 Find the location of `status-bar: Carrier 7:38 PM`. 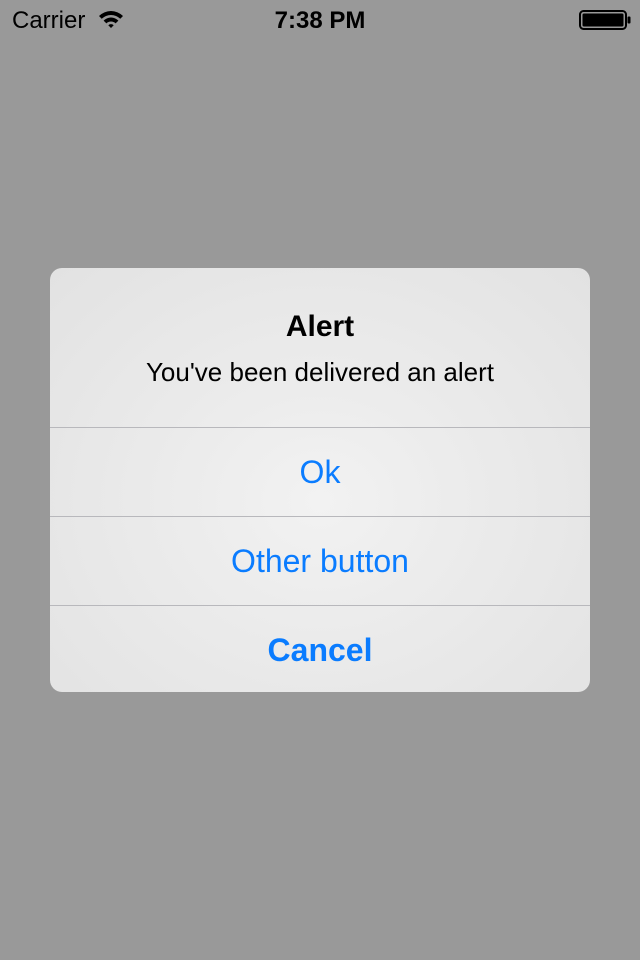

status-bar: Carrier 7:38 PM is located at coordinates (320, 20).